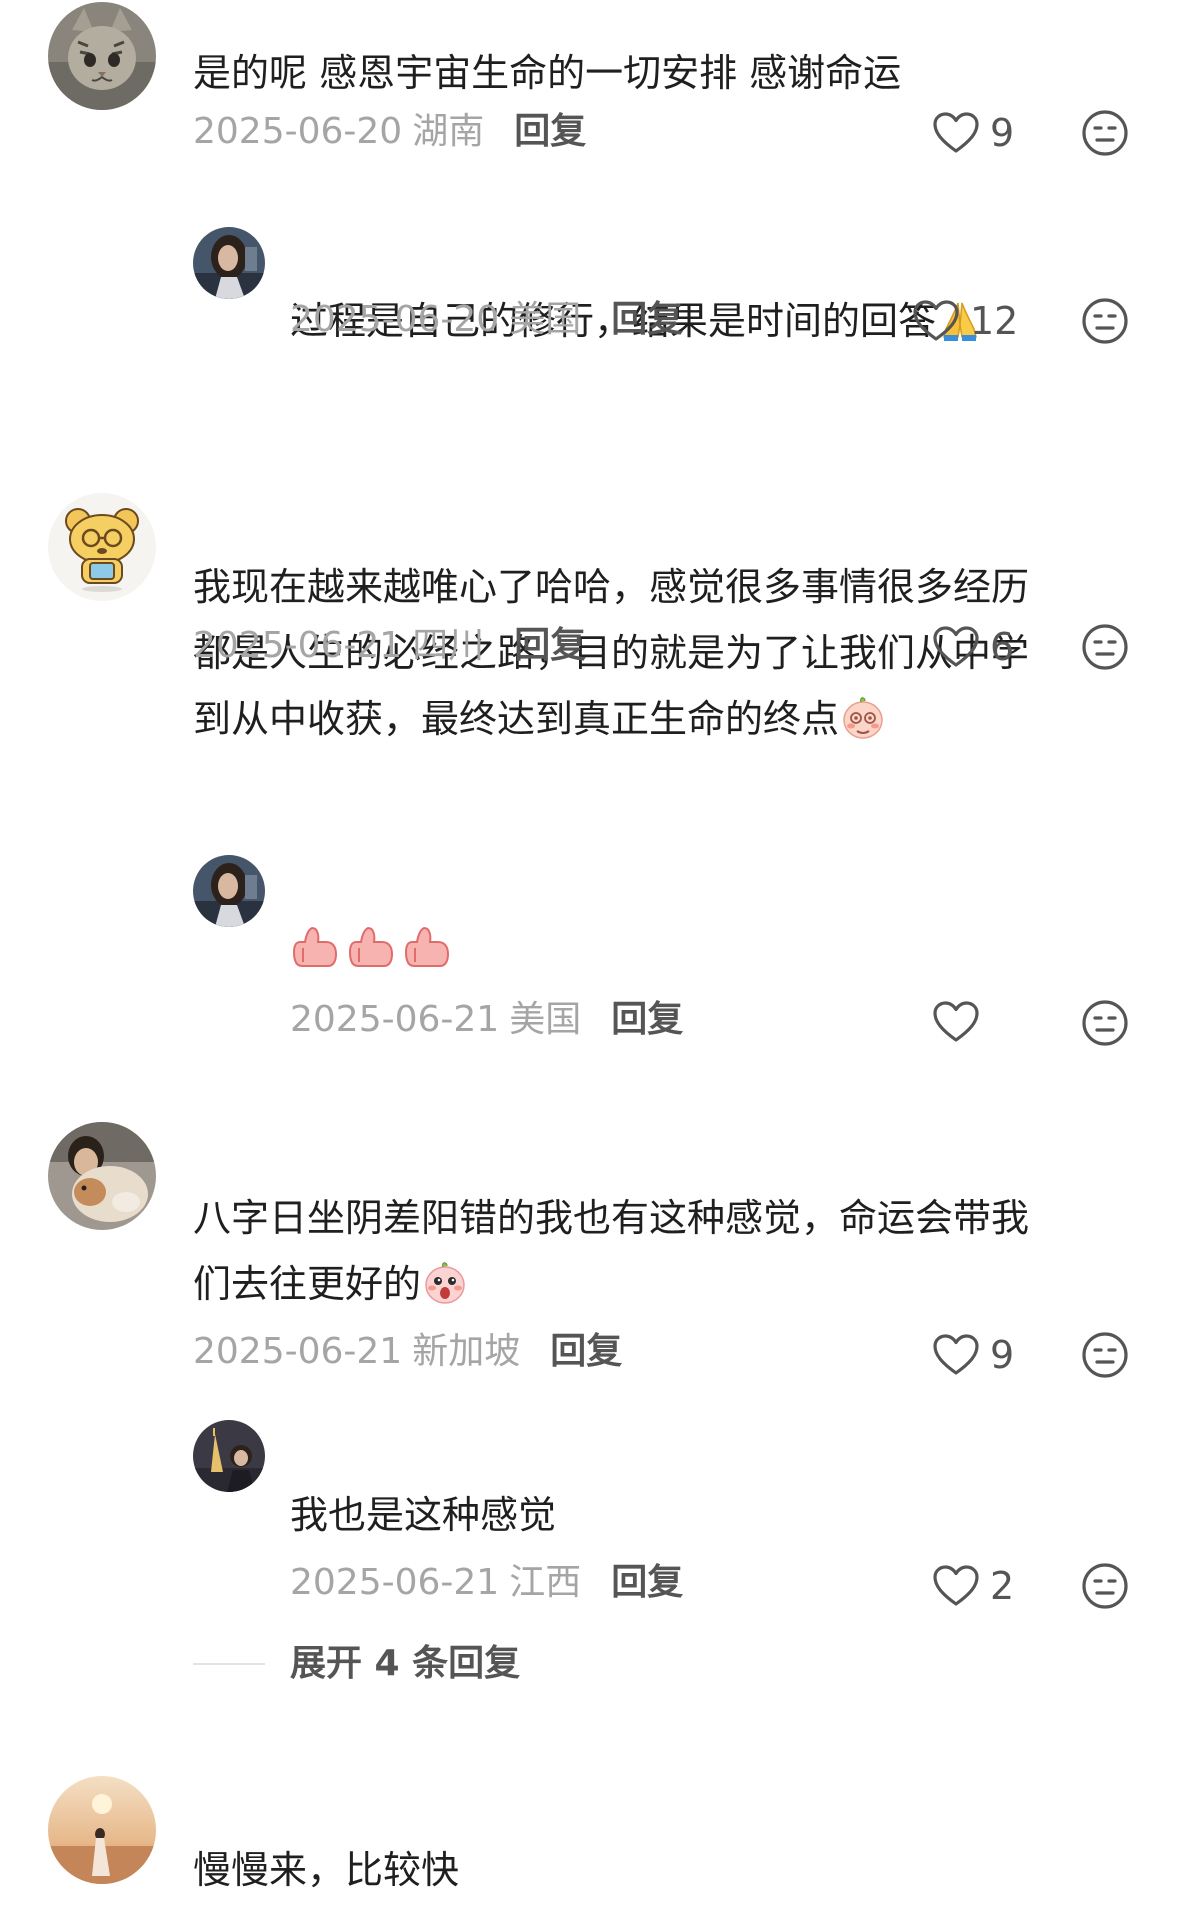  I want to click on comment-meta: 2025-06-21 美国 回复, so click(486, 1020).